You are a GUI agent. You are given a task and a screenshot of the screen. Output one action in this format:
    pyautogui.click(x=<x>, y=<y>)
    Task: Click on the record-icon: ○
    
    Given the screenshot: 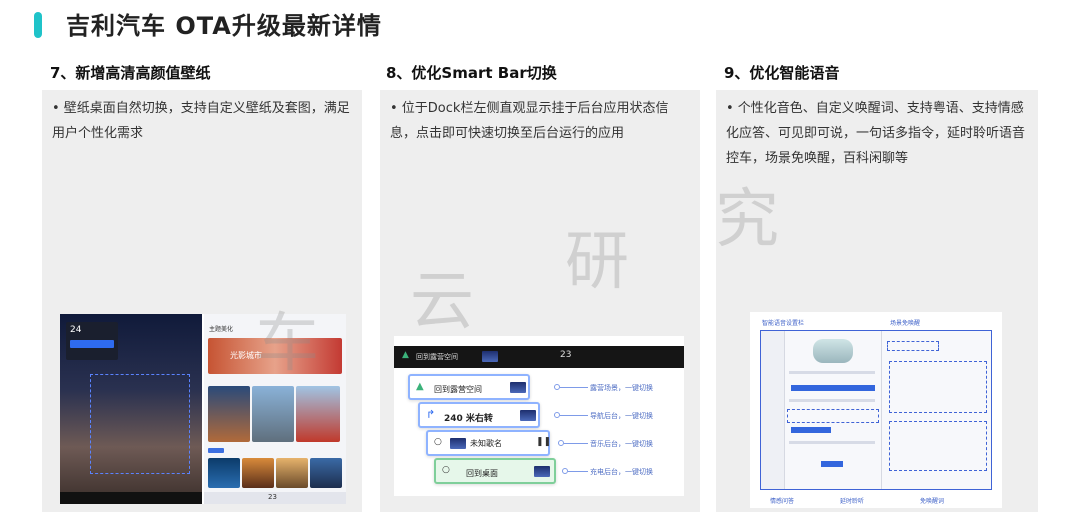 What is the action you would take?
    pyautogui.click(x=438, y=442)
    